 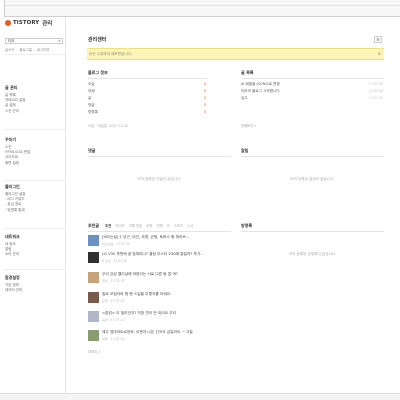 What do you see at coordinates (158, 298) in the screenshot?
I see `list-item: 밀로 모집아와 협 맨 스킬을 이렇지를 하세요. 요리 · 17.07.10` at bounding box center [158, 298].